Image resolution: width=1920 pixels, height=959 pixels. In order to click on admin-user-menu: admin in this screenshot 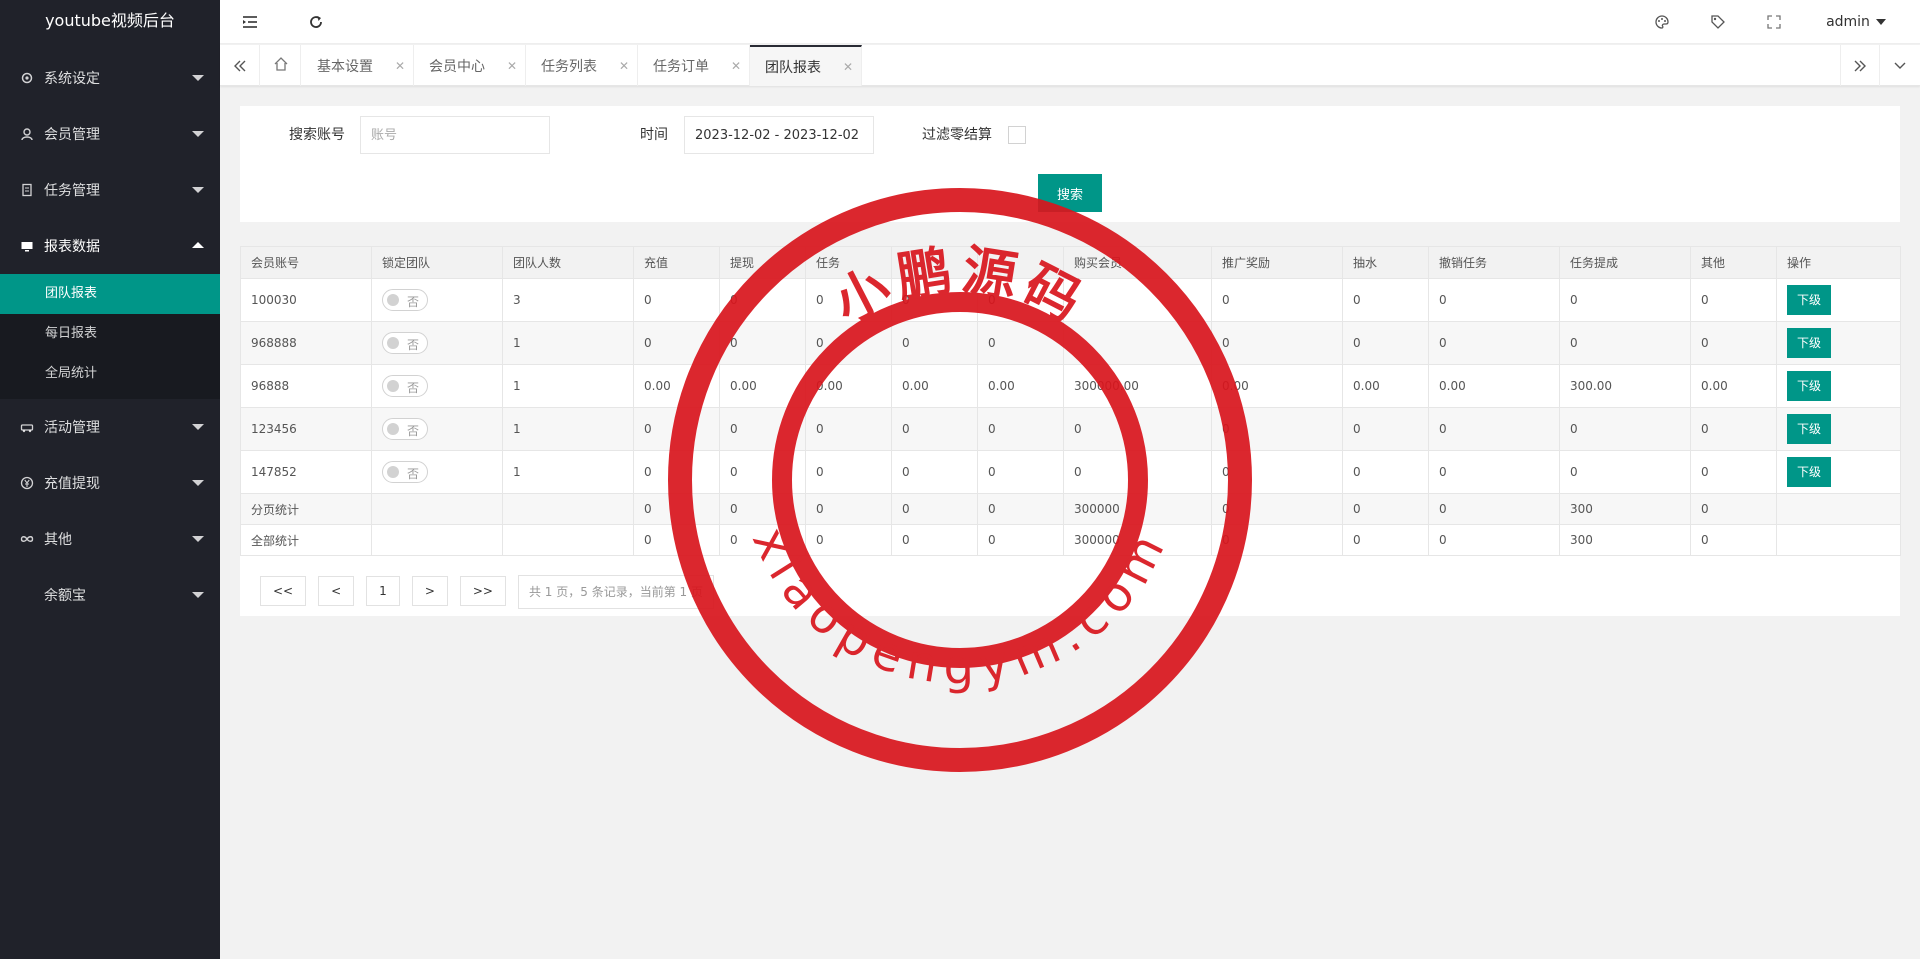, I will do `click(1856, 22)`.